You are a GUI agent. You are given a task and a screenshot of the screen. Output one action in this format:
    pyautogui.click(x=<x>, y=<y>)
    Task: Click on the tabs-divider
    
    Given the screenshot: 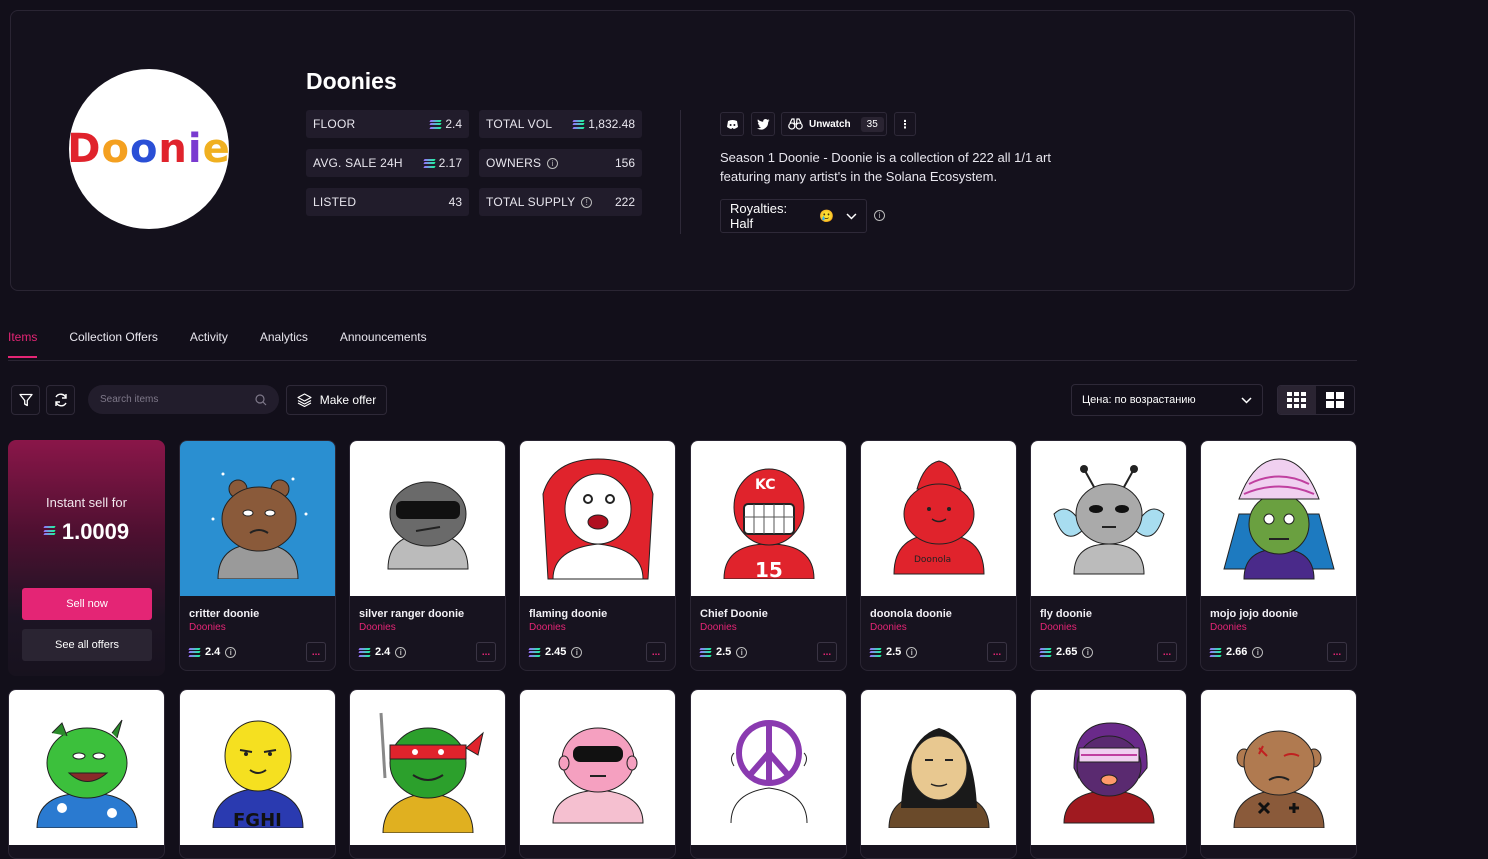 What is the action you would take?
    pyautogui.click(x=682, y=360)
    